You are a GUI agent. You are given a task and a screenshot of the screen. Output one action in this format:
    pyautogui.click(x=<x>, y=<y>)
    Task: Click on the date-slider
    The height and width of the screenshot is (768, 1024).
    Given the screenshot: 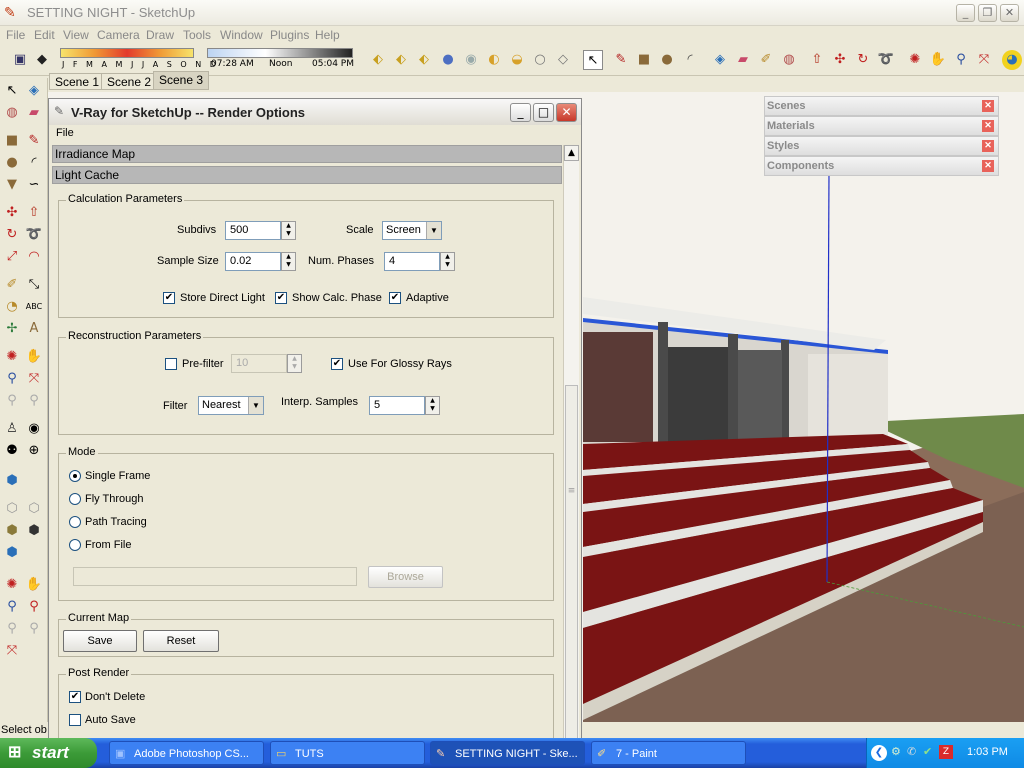 What is the action you would take?
    pyautogui.click(x=127, y=53)
    